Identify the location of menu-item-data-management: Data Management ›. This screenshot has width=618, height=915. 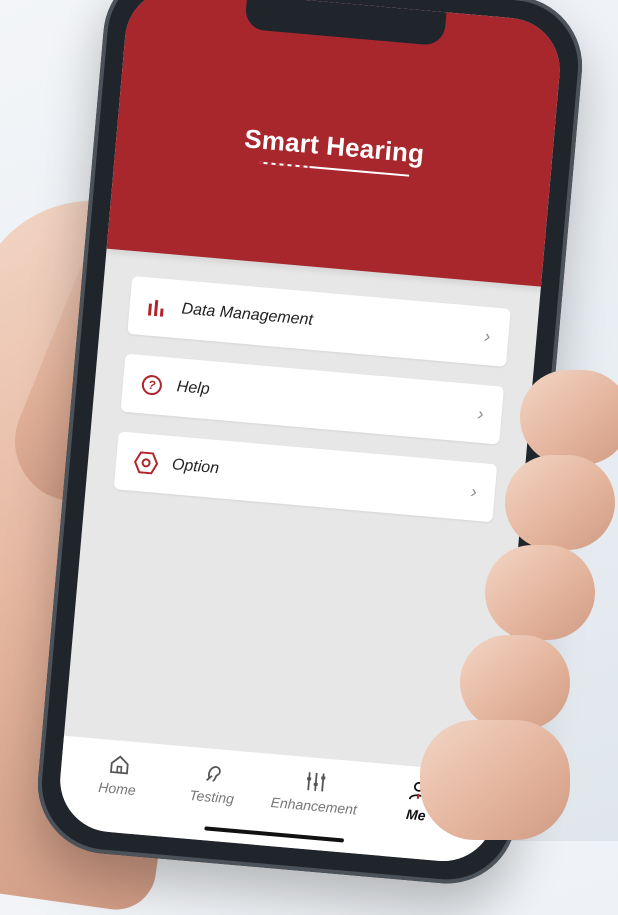
(319, 321).